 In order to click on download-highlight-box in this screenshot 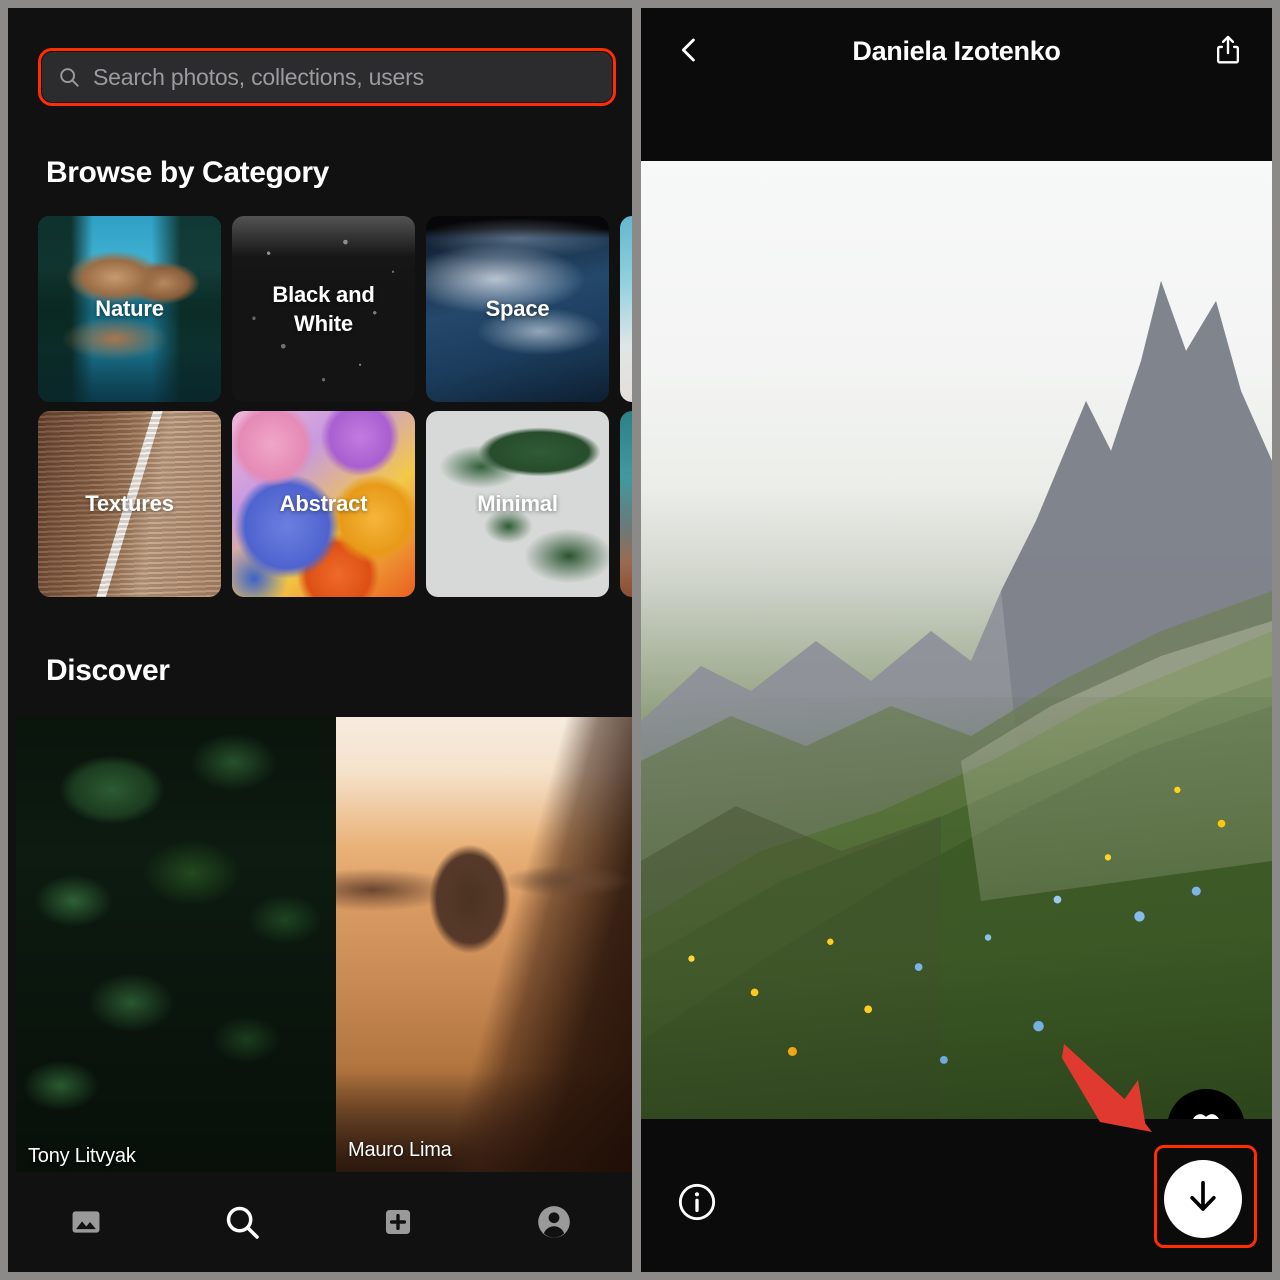, I will do `click(1205, 1196)`.